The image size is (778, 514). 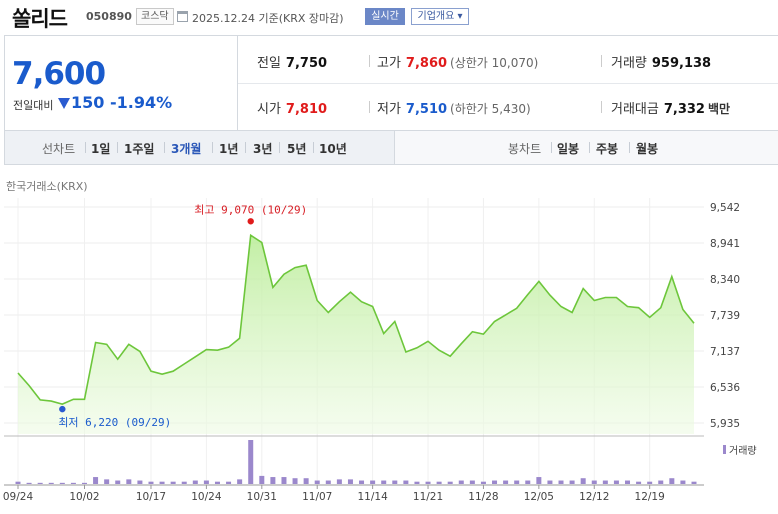 I want to click on date-label: 2025.12.24 기준(KRX 장마감), so click(x=268, y=18).